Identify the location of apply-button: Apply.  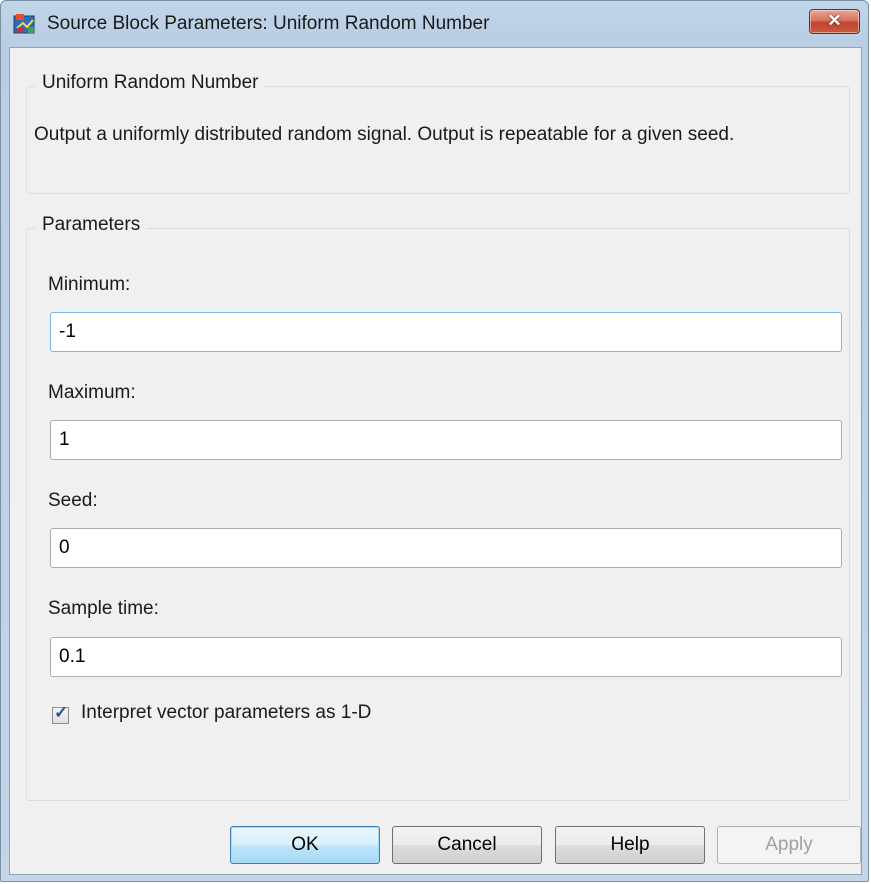
(789, 845).